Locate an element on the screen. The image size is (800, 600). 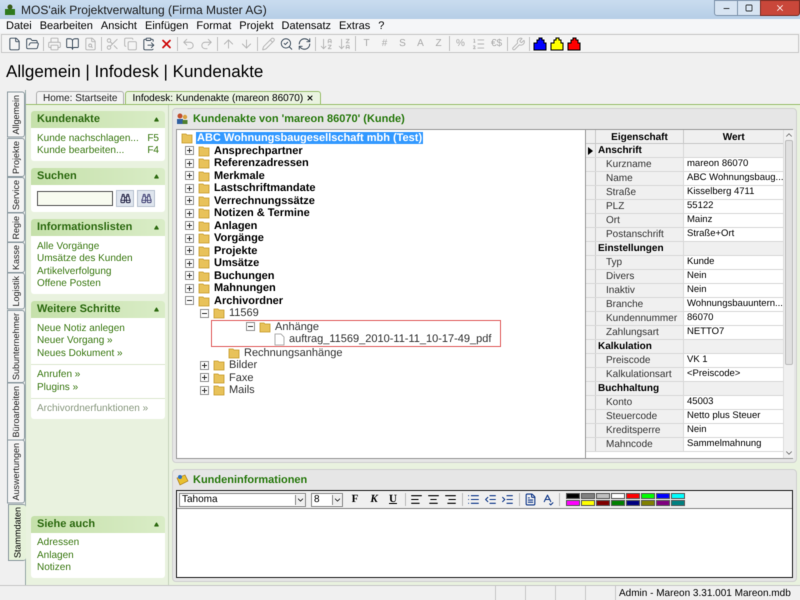
sidebar-link: Notizen is located at coordinates (54, 568).